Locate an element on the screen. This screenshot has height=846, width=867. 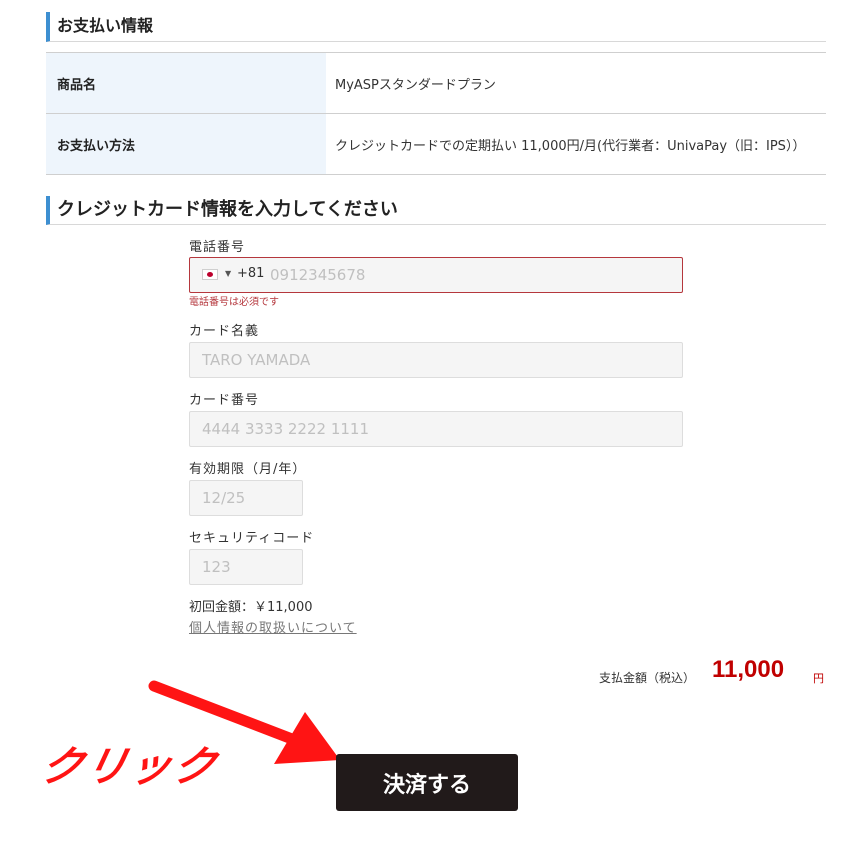
red-arrow-icon is located at coordinates (244, 722).